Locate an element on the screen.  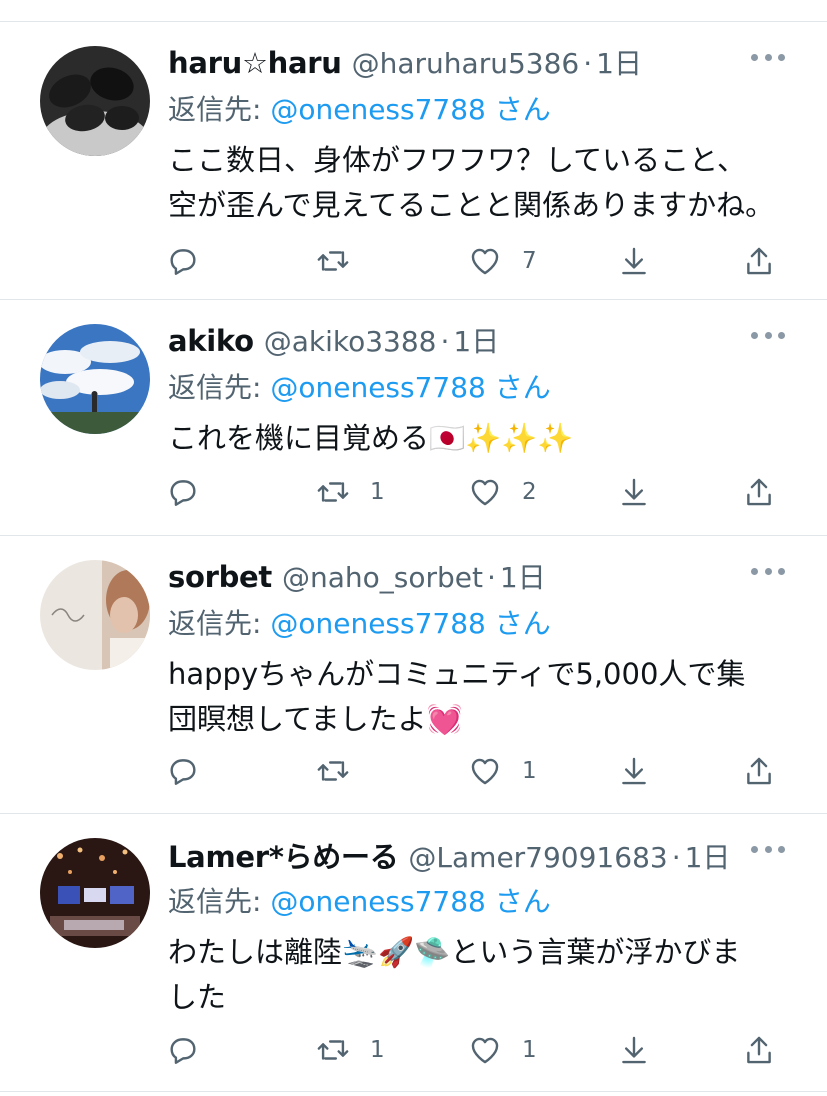
tweet-header: sorbet @naho_sorbet · 1日 is located at coordinates (447, 576).